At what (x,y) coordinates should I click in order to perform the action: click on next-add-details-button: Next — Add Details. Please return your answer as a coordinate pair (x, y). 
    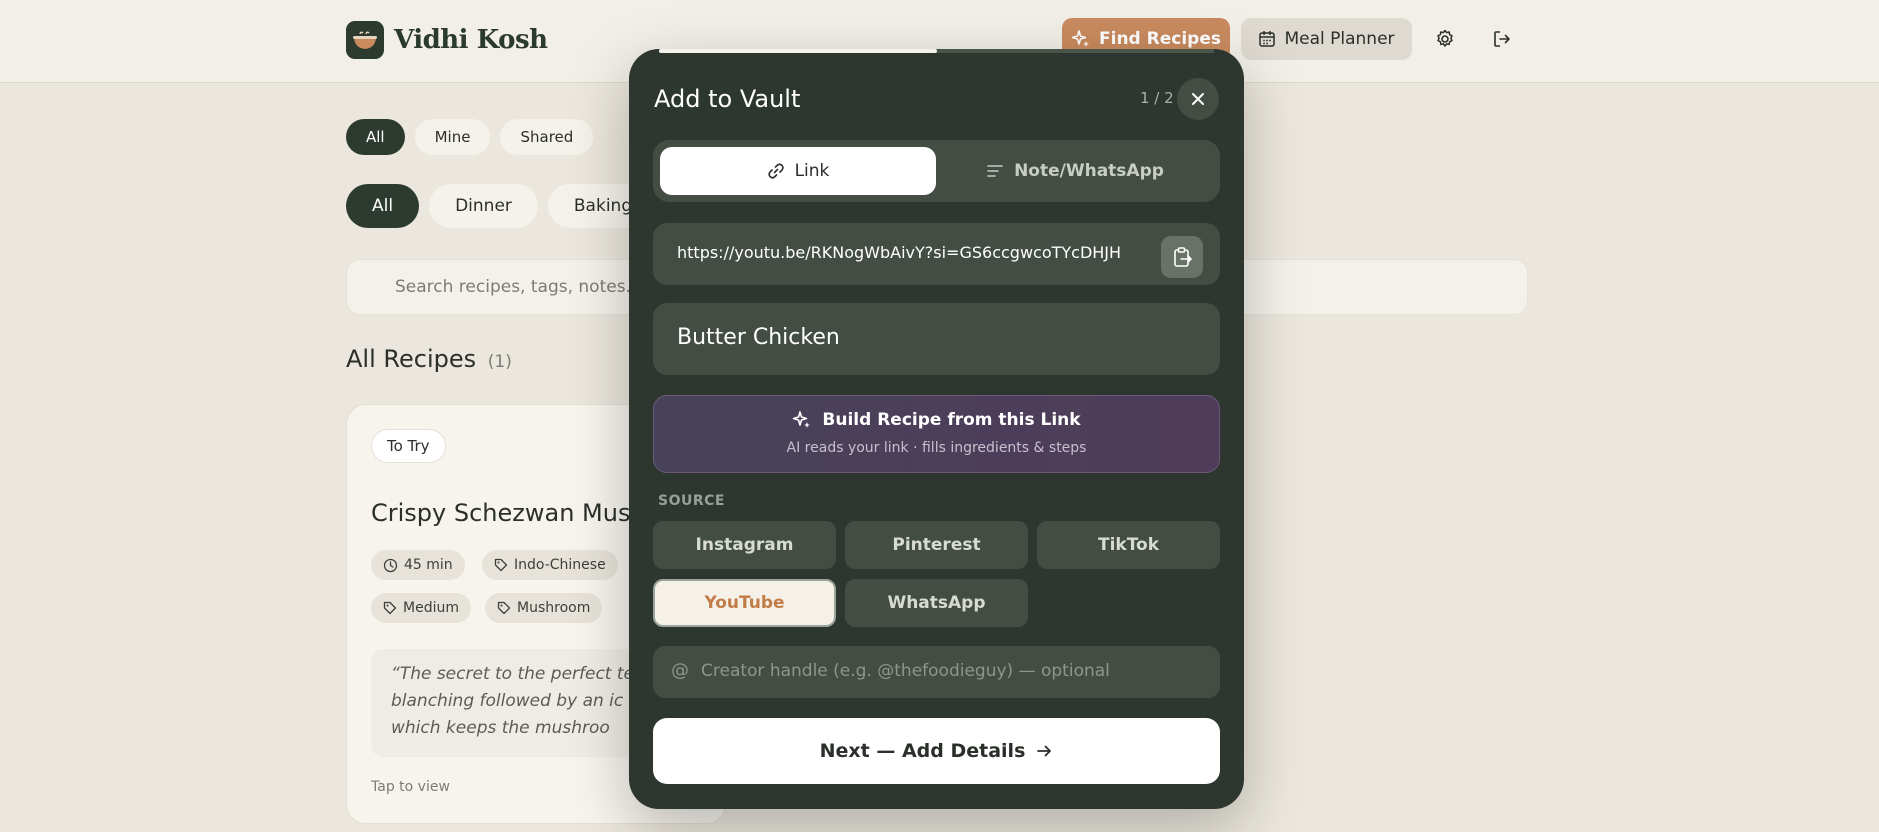
    Looking at the image, I should click on (936, 751).